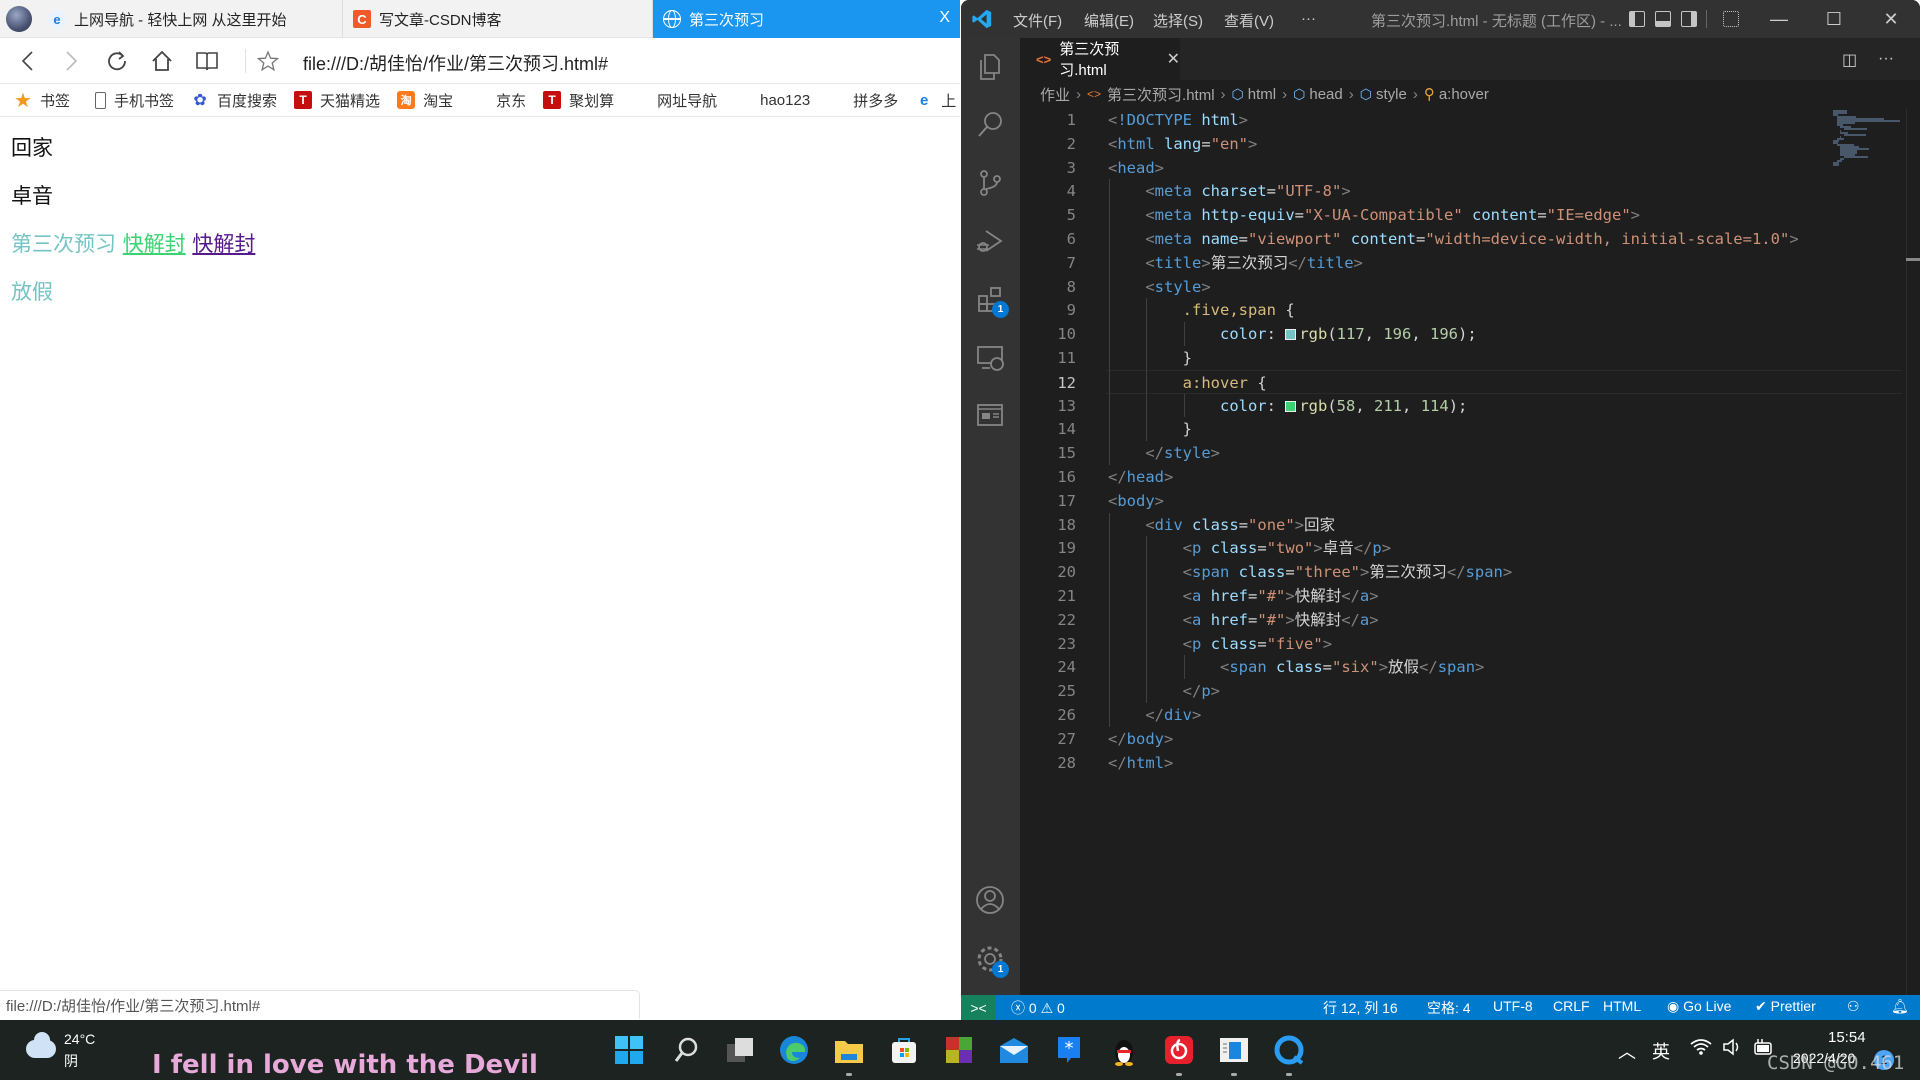  What do you see at coordinates (134, 100) in the screenshot?
I see `bookmark-item: 手机书签` at bounding box center [134, 100].